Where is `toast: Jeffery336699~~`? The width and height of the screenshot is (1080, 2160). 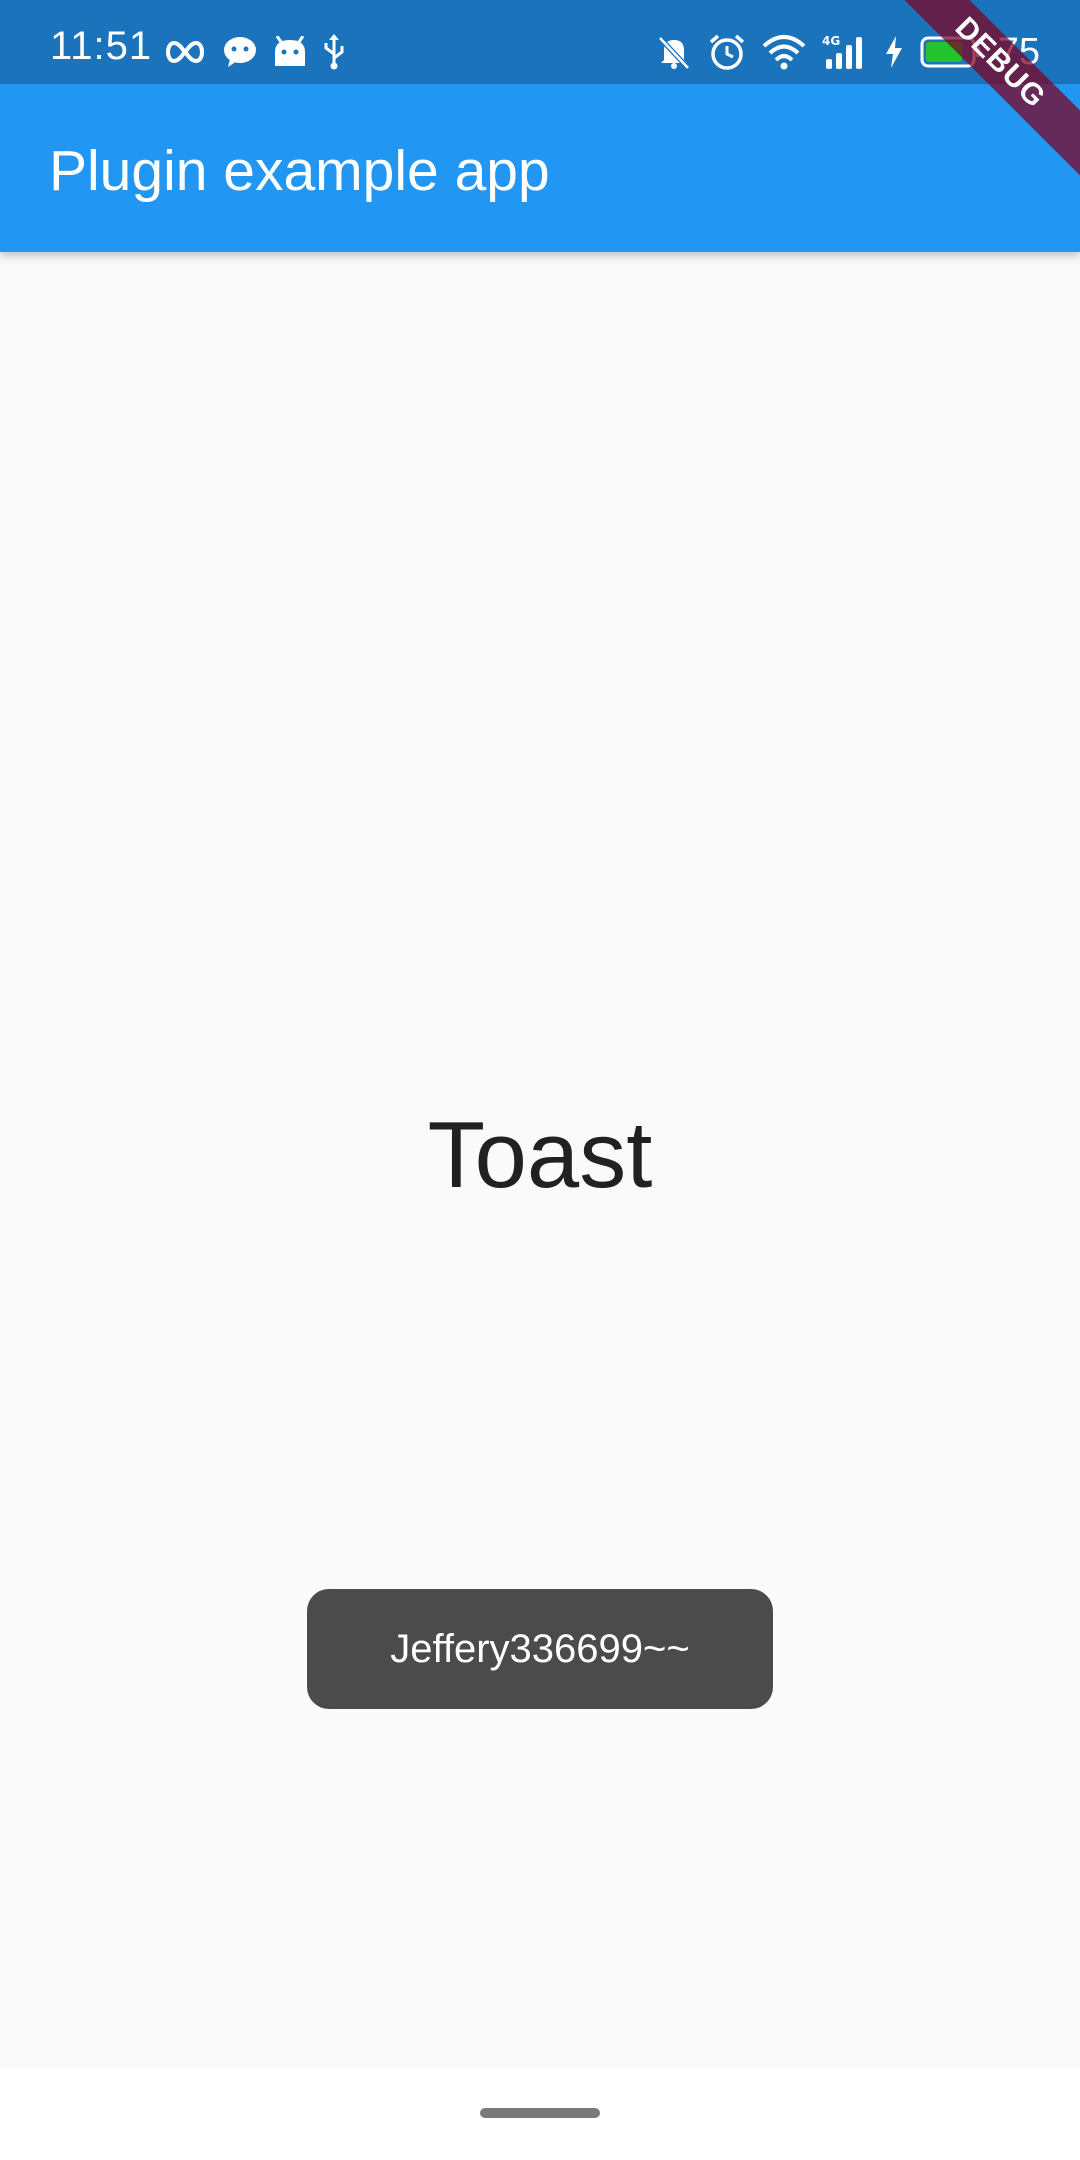 toast: Jeffery336699~~ is located at coordinates (540, 1649).